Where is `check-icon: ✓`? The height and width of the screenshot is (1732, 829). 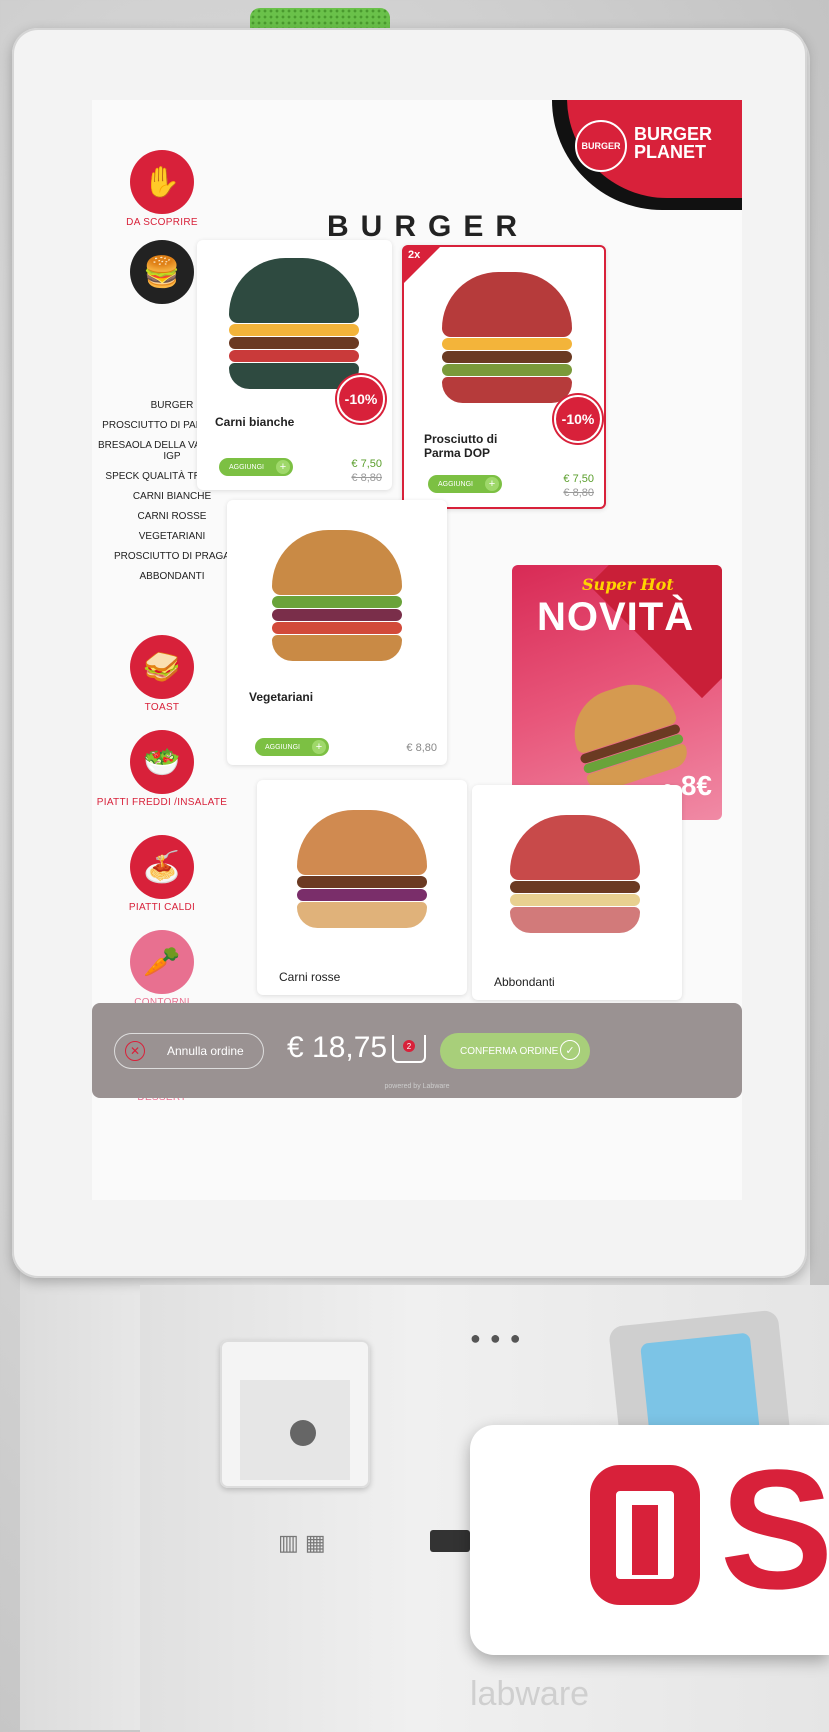
check-icon: ✓ is located at coordinates (570, 1050).